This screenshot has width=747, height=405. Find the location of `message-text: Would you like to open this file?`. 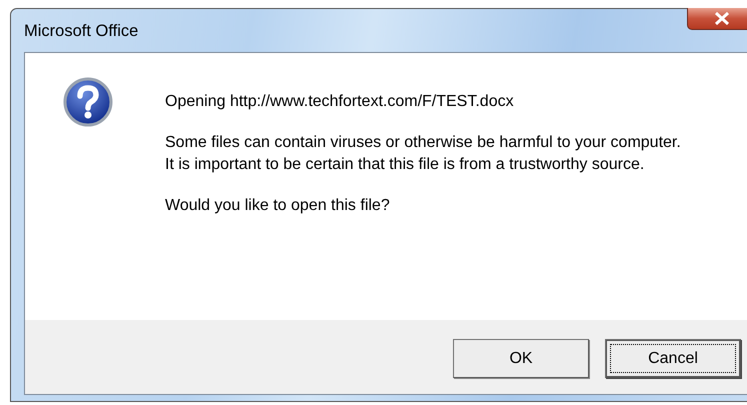

message-text: Would you like to open this file? is located at coordinates (278, 206).